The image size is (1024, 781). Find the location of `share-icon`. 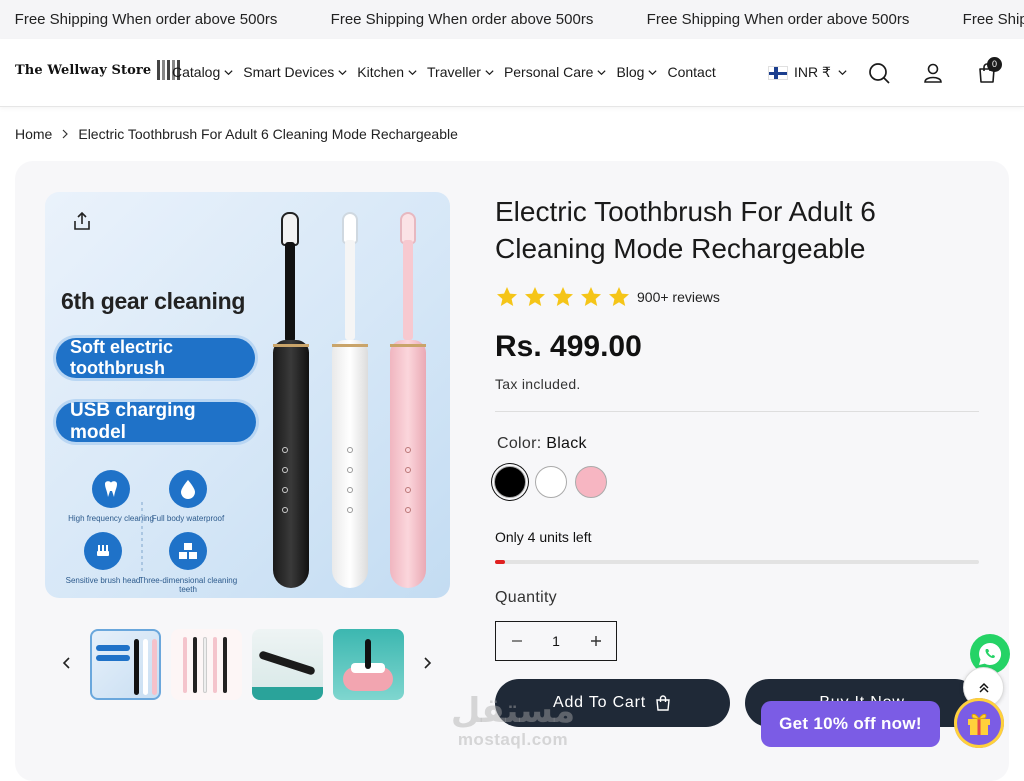

share-icon is located at coordinates (82, 221).